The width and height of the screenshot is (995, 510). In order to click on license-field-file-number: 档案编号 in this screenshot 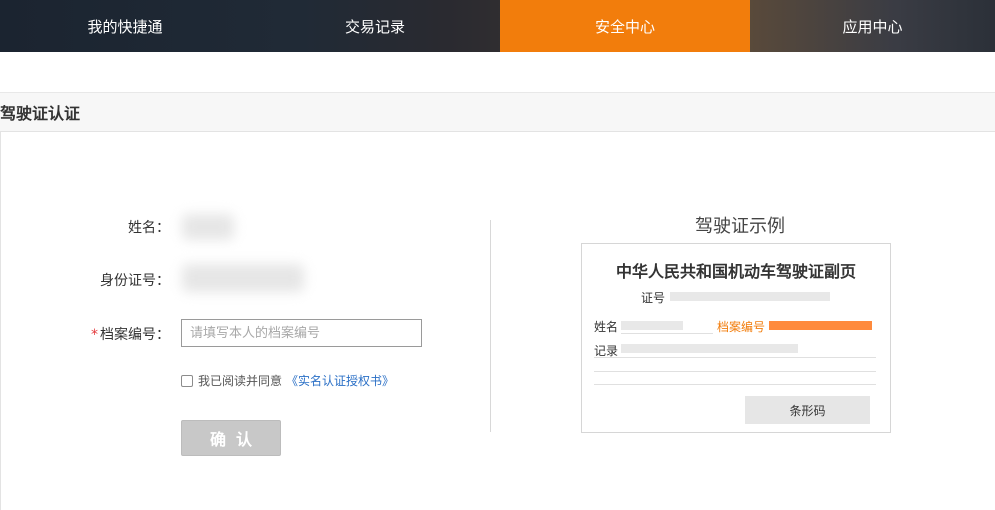, I will do `click(741, 327)`.